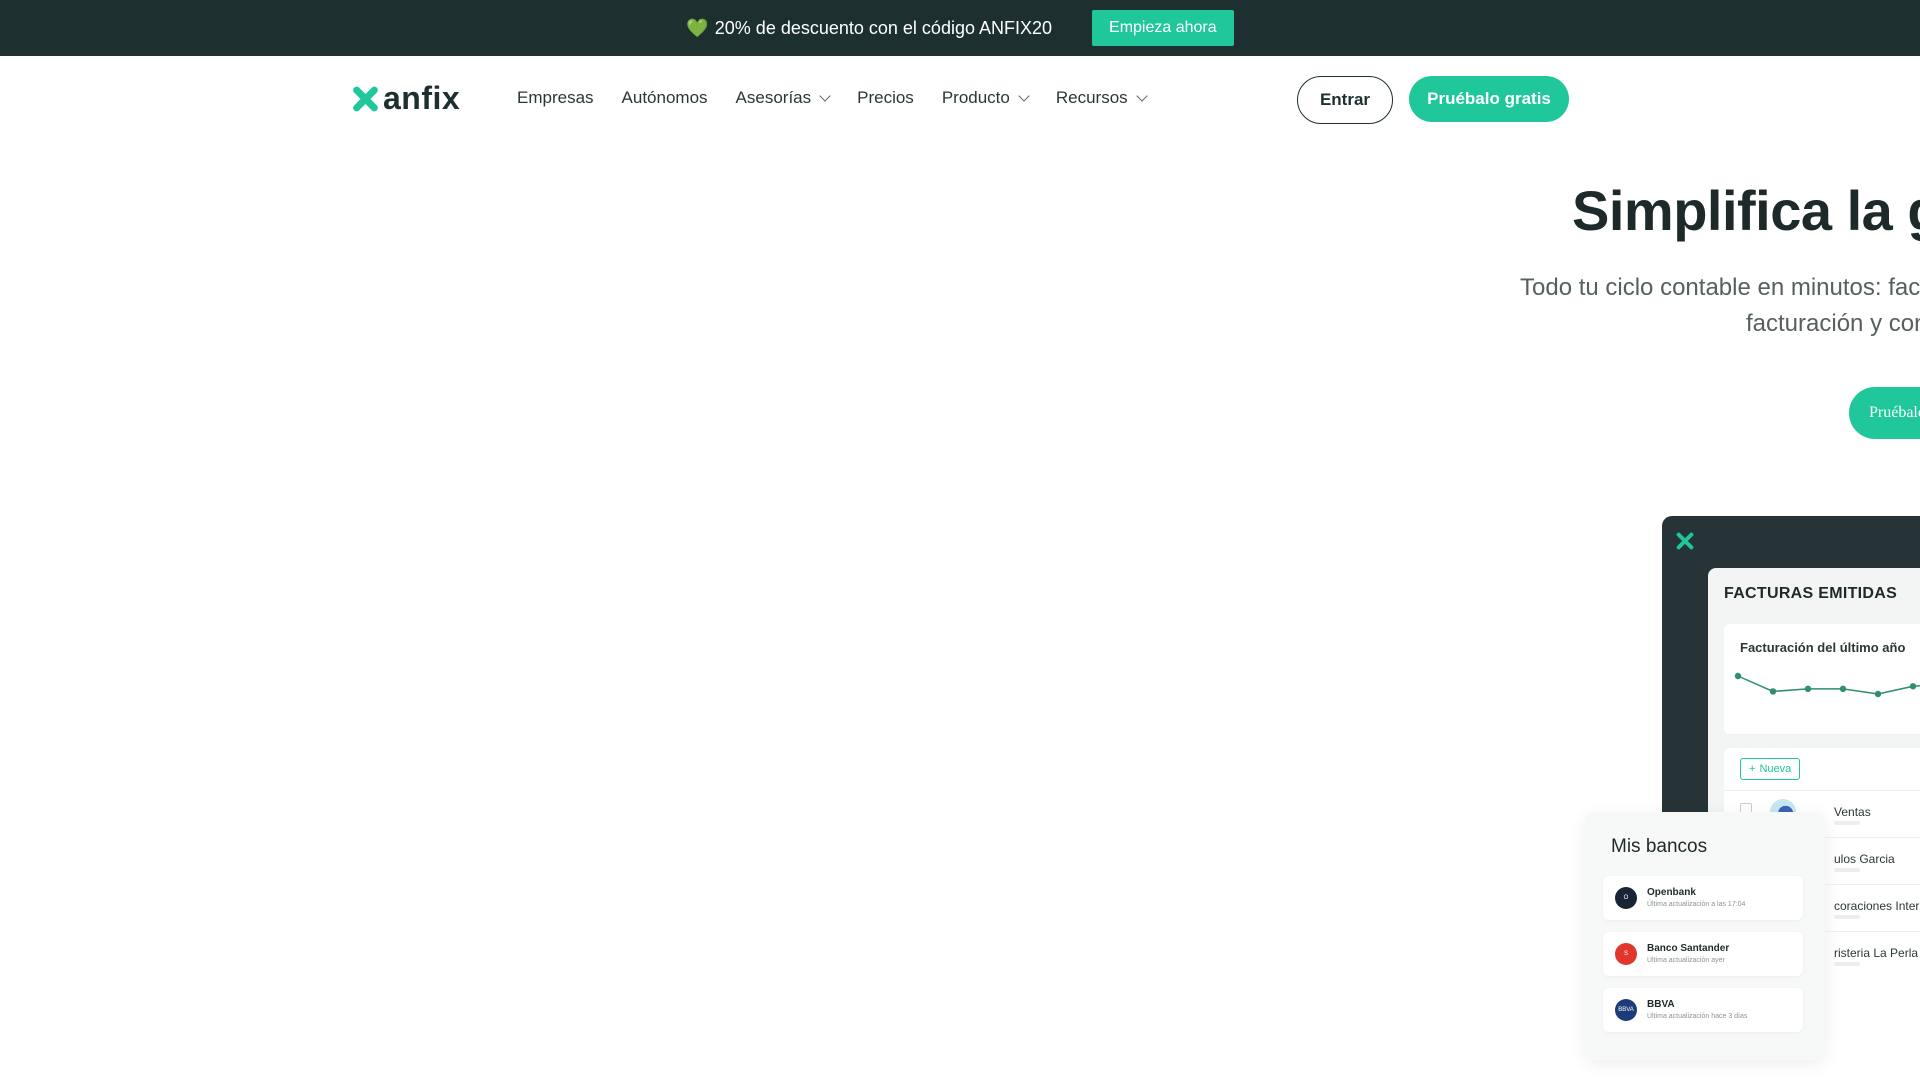  I want to click on nav-item-producto: Producto, so click(986, 98).